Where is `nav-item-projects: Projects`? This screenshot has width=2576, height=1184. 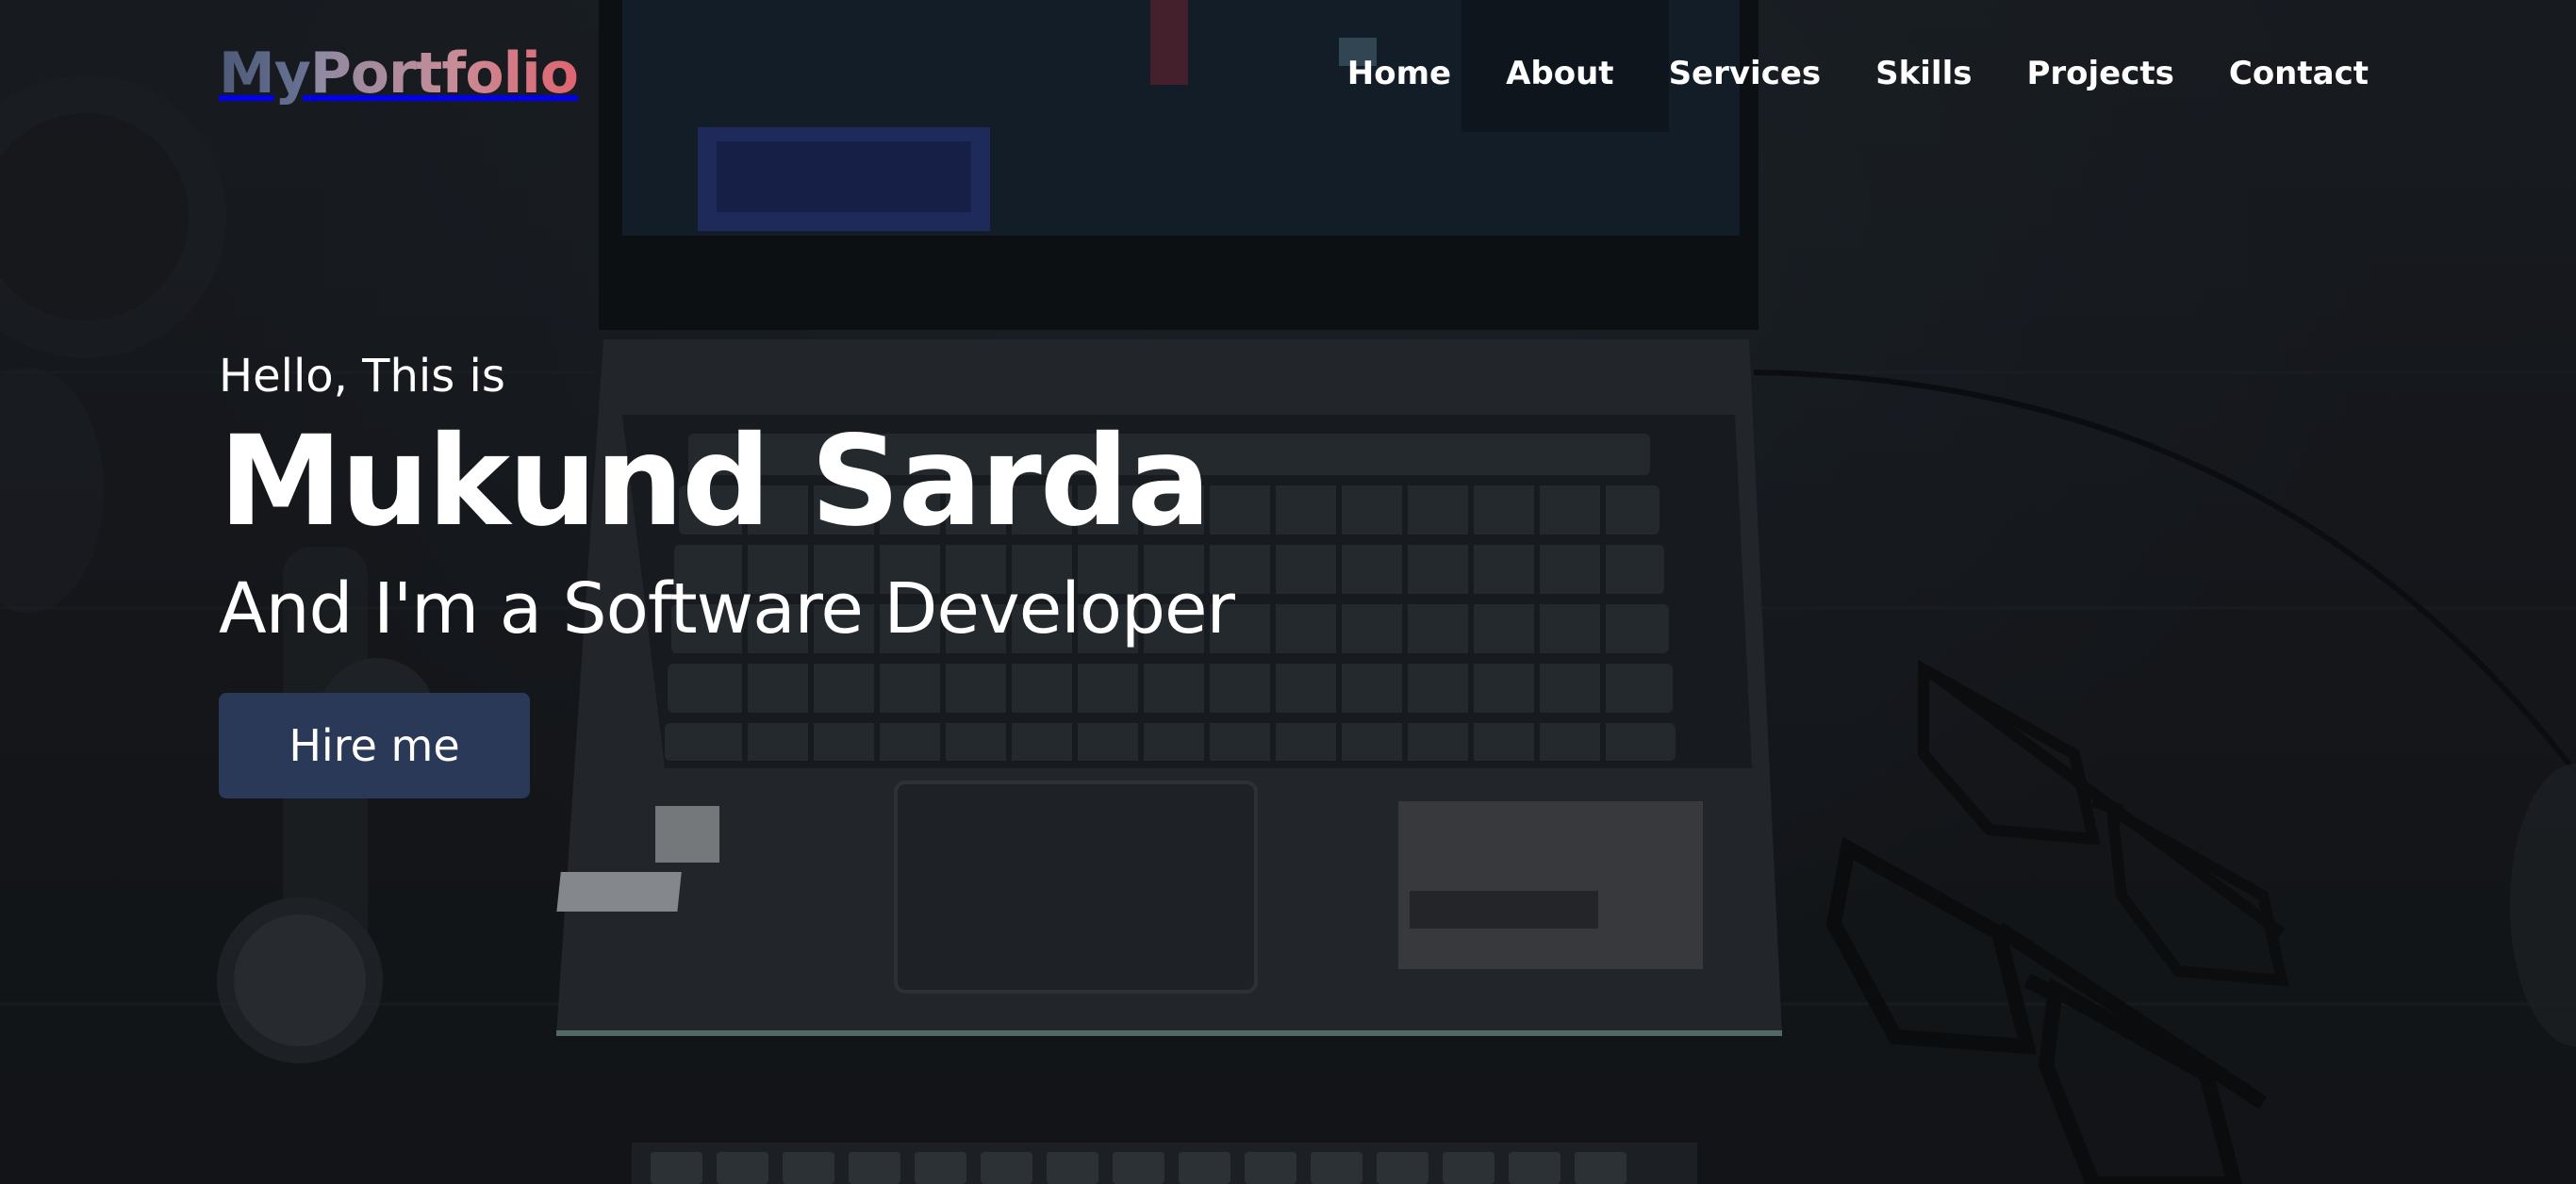 nav-item-projects: Projects is located at coordinates (2099, 73).